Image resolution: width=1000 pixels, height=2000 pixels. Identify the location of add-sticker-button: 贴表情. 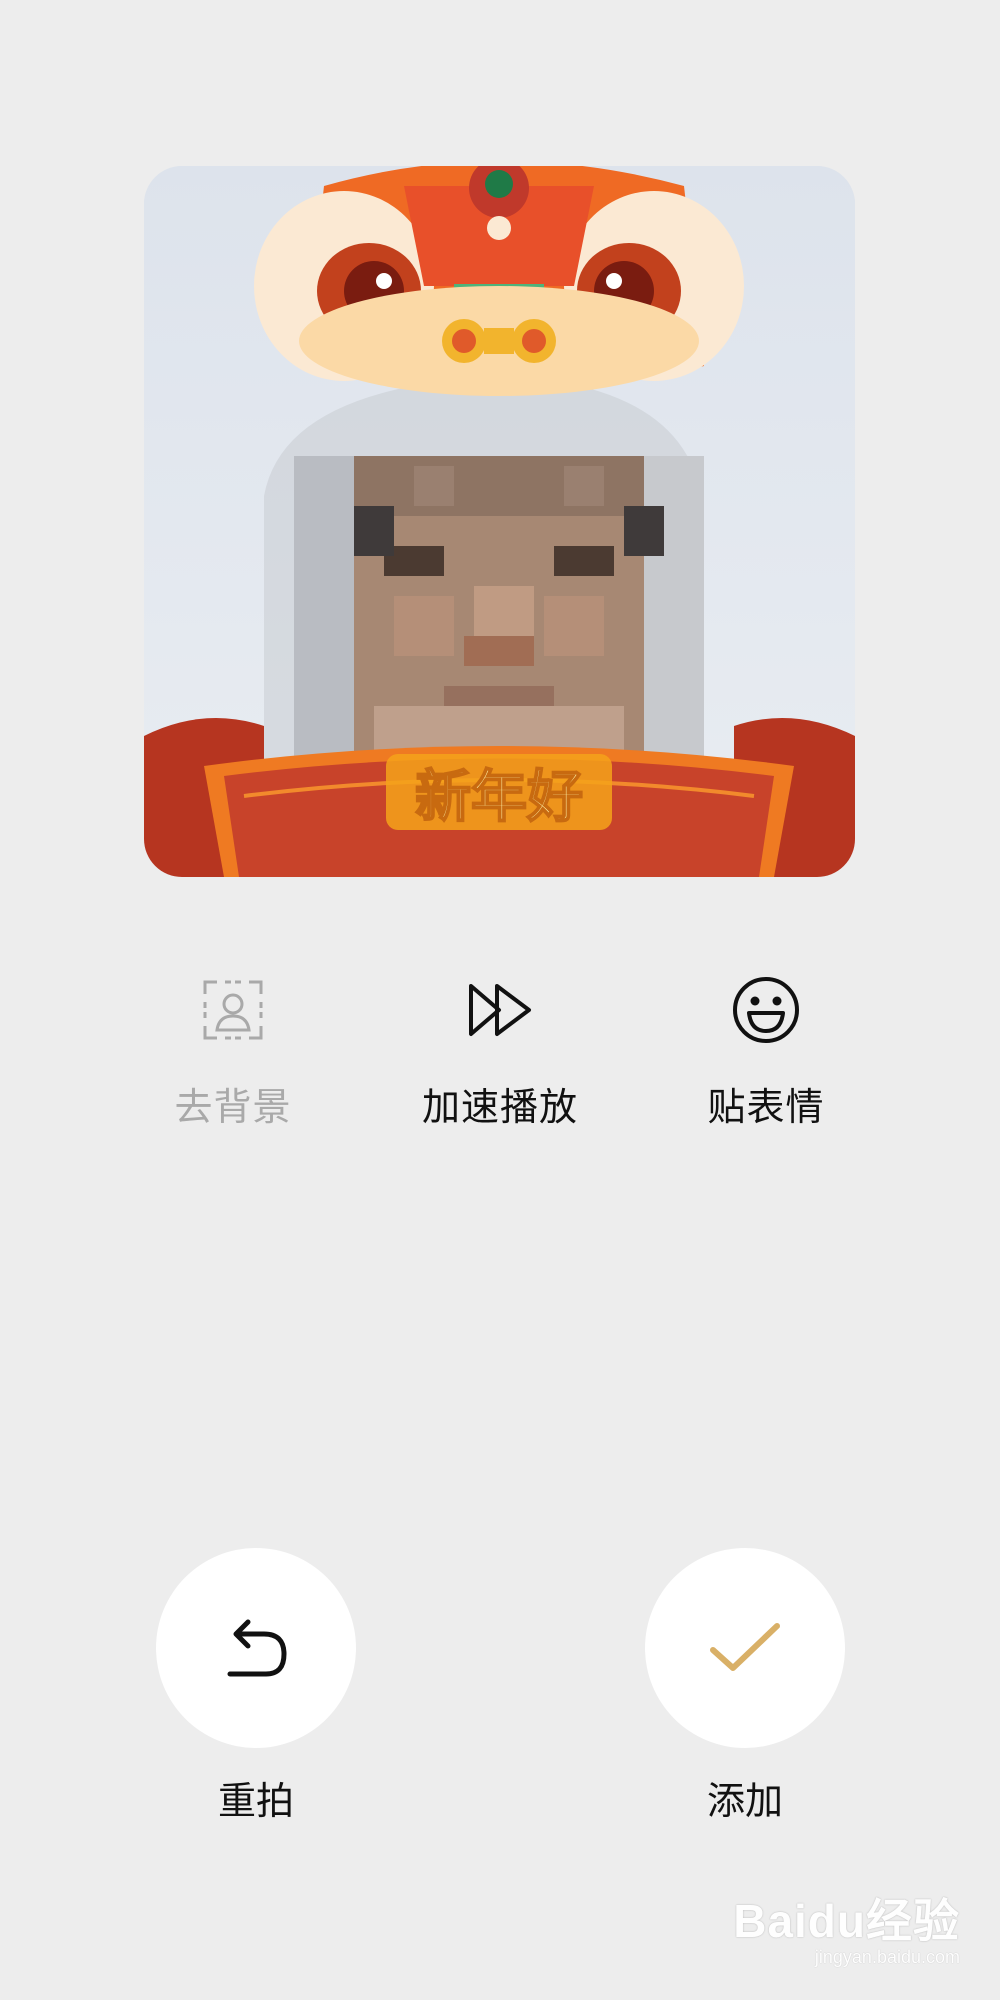
(766, 1050).